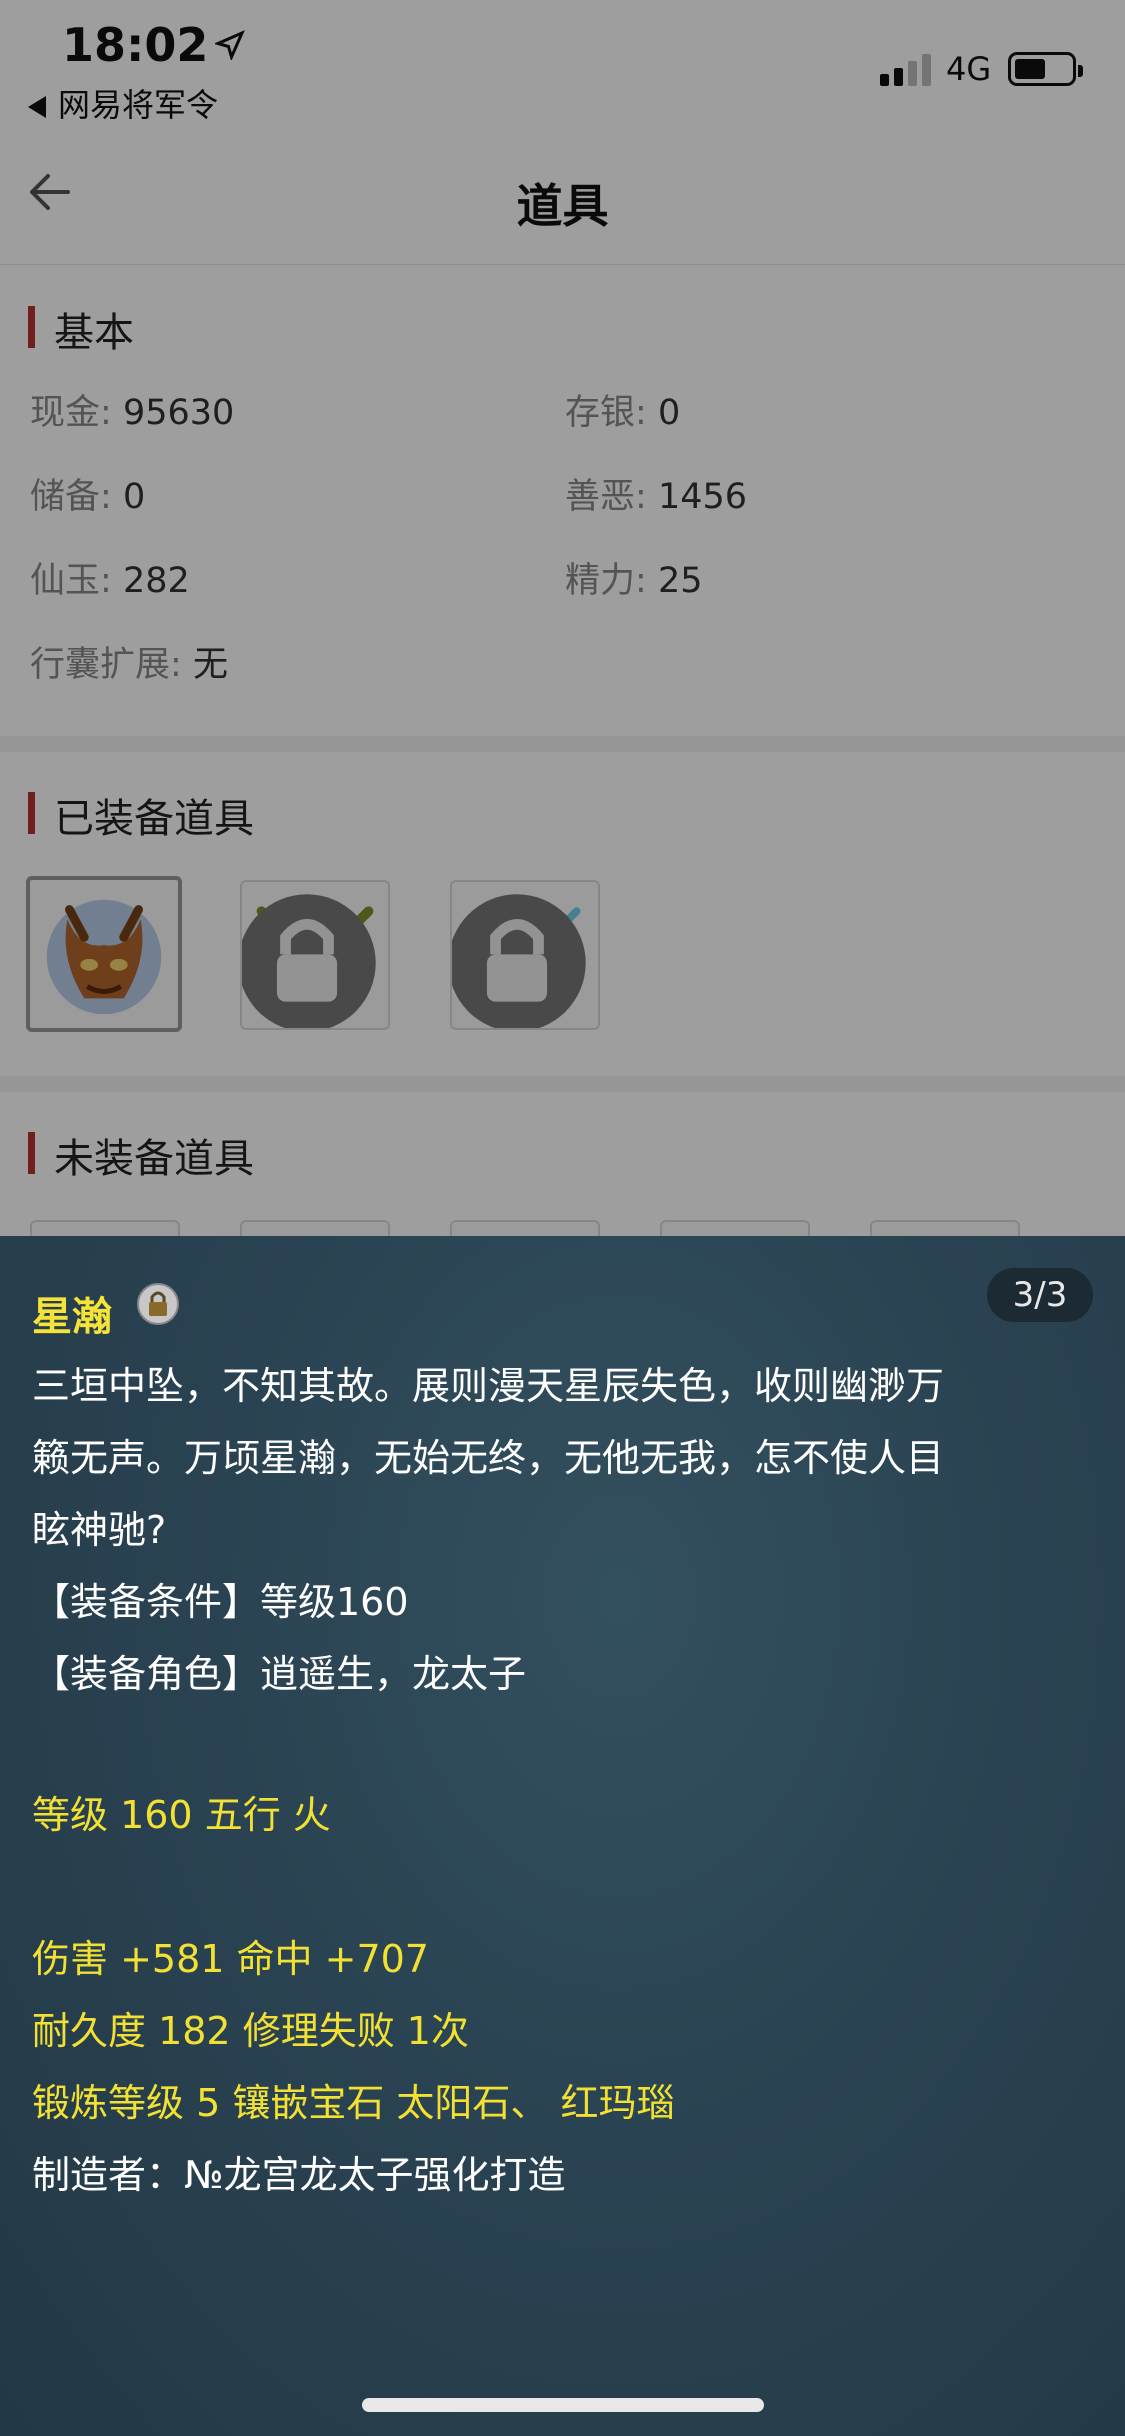 Image resolution: width=1125 pixels, height=2436 pixels. I want to click on lock-icon, so click(158, 1304).